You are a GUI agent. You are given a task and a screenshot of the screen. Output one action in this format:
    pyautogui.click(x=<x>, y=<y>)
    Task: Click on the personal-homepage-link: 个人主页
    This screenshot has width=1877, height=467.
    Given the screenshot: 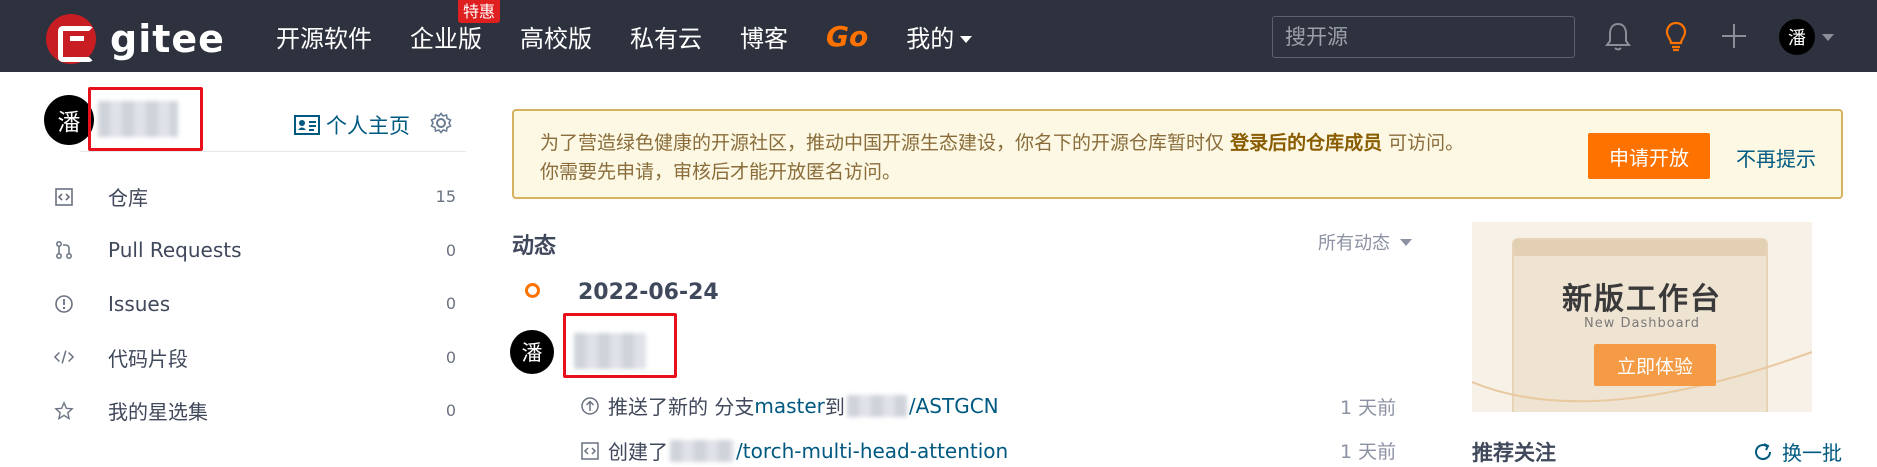 What is the action you would take?
    pyautogui.click(x=352, y=125)
    